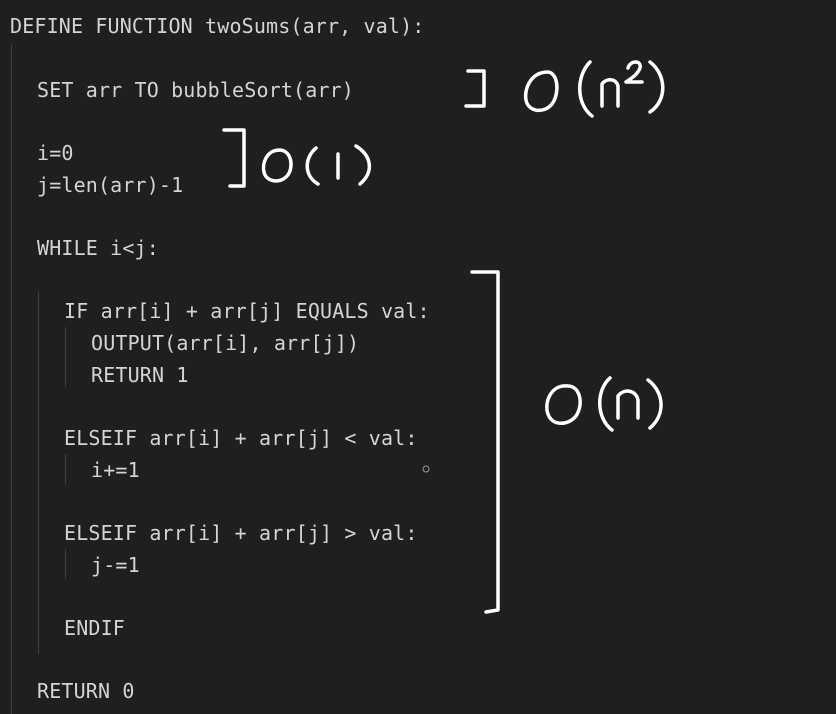 Image resolution: width=836 pixels, height=714 pixels. What do you see at coordinates (217, 26) in the screenshot?
I see `code-line-function-def: DEFINE FUNCTION twoSums(arr, val):` at bounding box center [217, 26].